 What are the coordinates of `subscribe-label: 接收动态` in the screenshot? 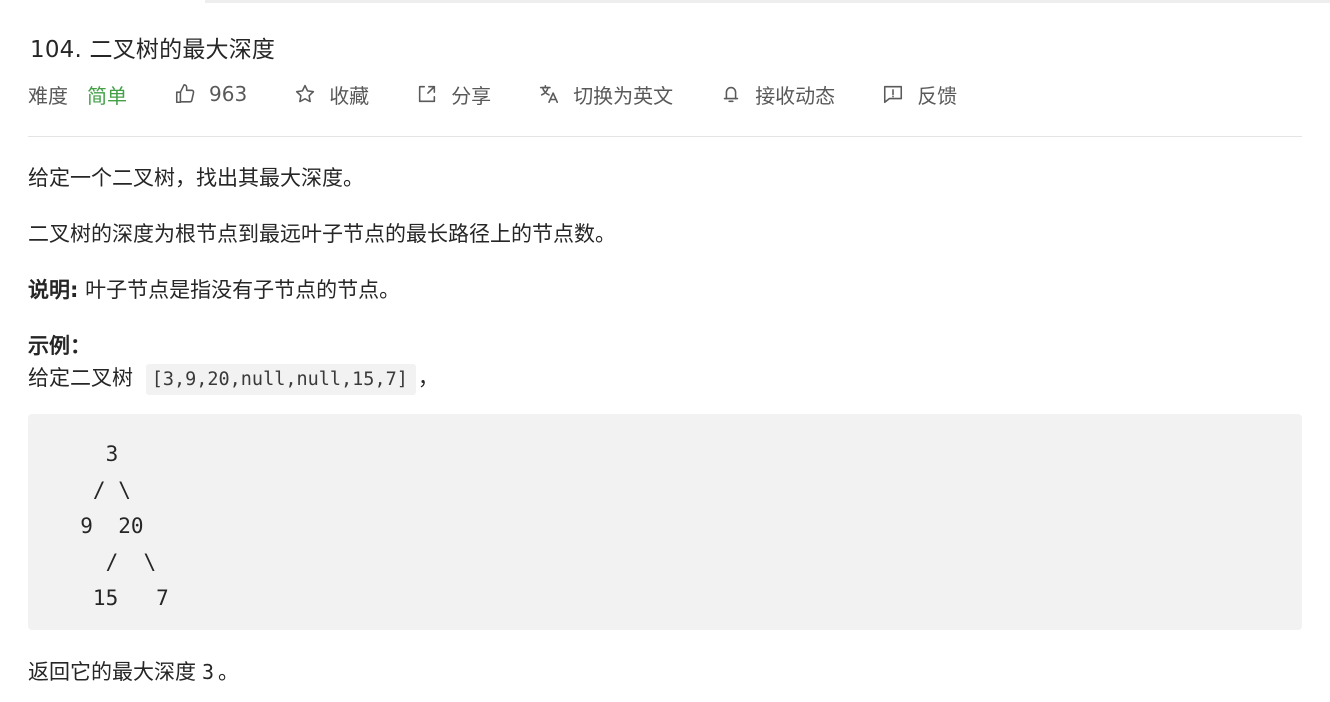 It's located at (795, 95).